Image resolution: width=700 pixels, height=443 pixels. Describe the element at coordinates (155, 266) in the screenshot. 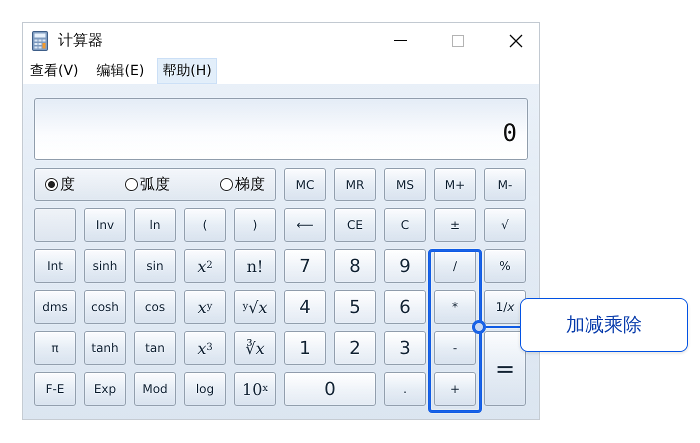

I see `calculator-key: sin` at that location.